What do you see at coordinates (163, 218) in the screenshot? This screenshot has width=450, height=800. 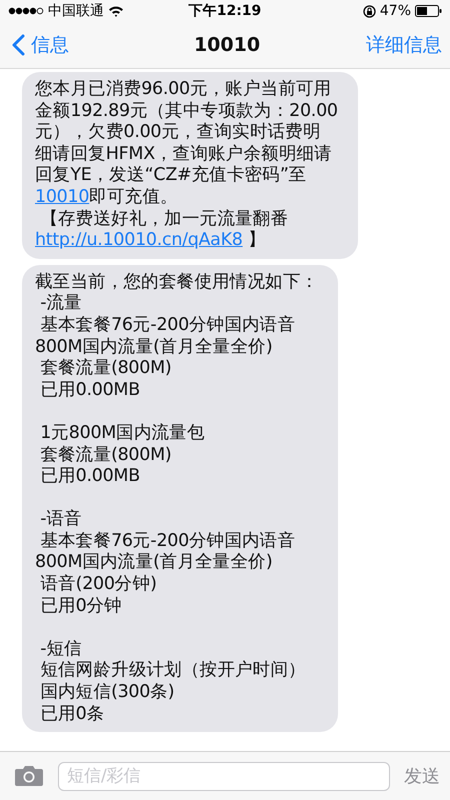 I see `message-text: 【存费送好礼，加一元流量翻番` at bounding box center [163, 218].